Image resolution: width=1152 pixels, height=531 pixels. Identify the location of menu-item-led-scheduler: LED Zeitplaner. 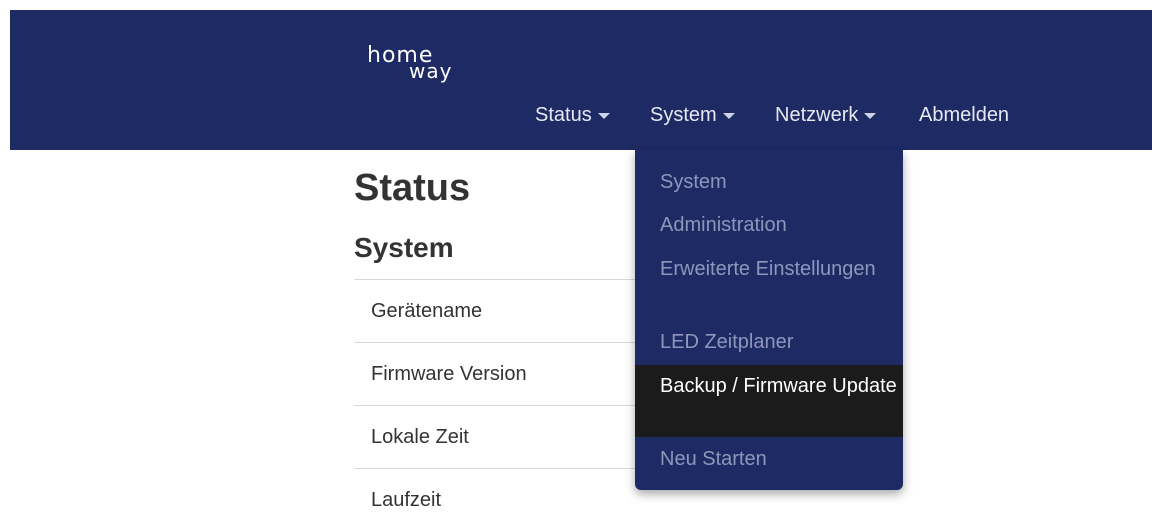
(769, 342).